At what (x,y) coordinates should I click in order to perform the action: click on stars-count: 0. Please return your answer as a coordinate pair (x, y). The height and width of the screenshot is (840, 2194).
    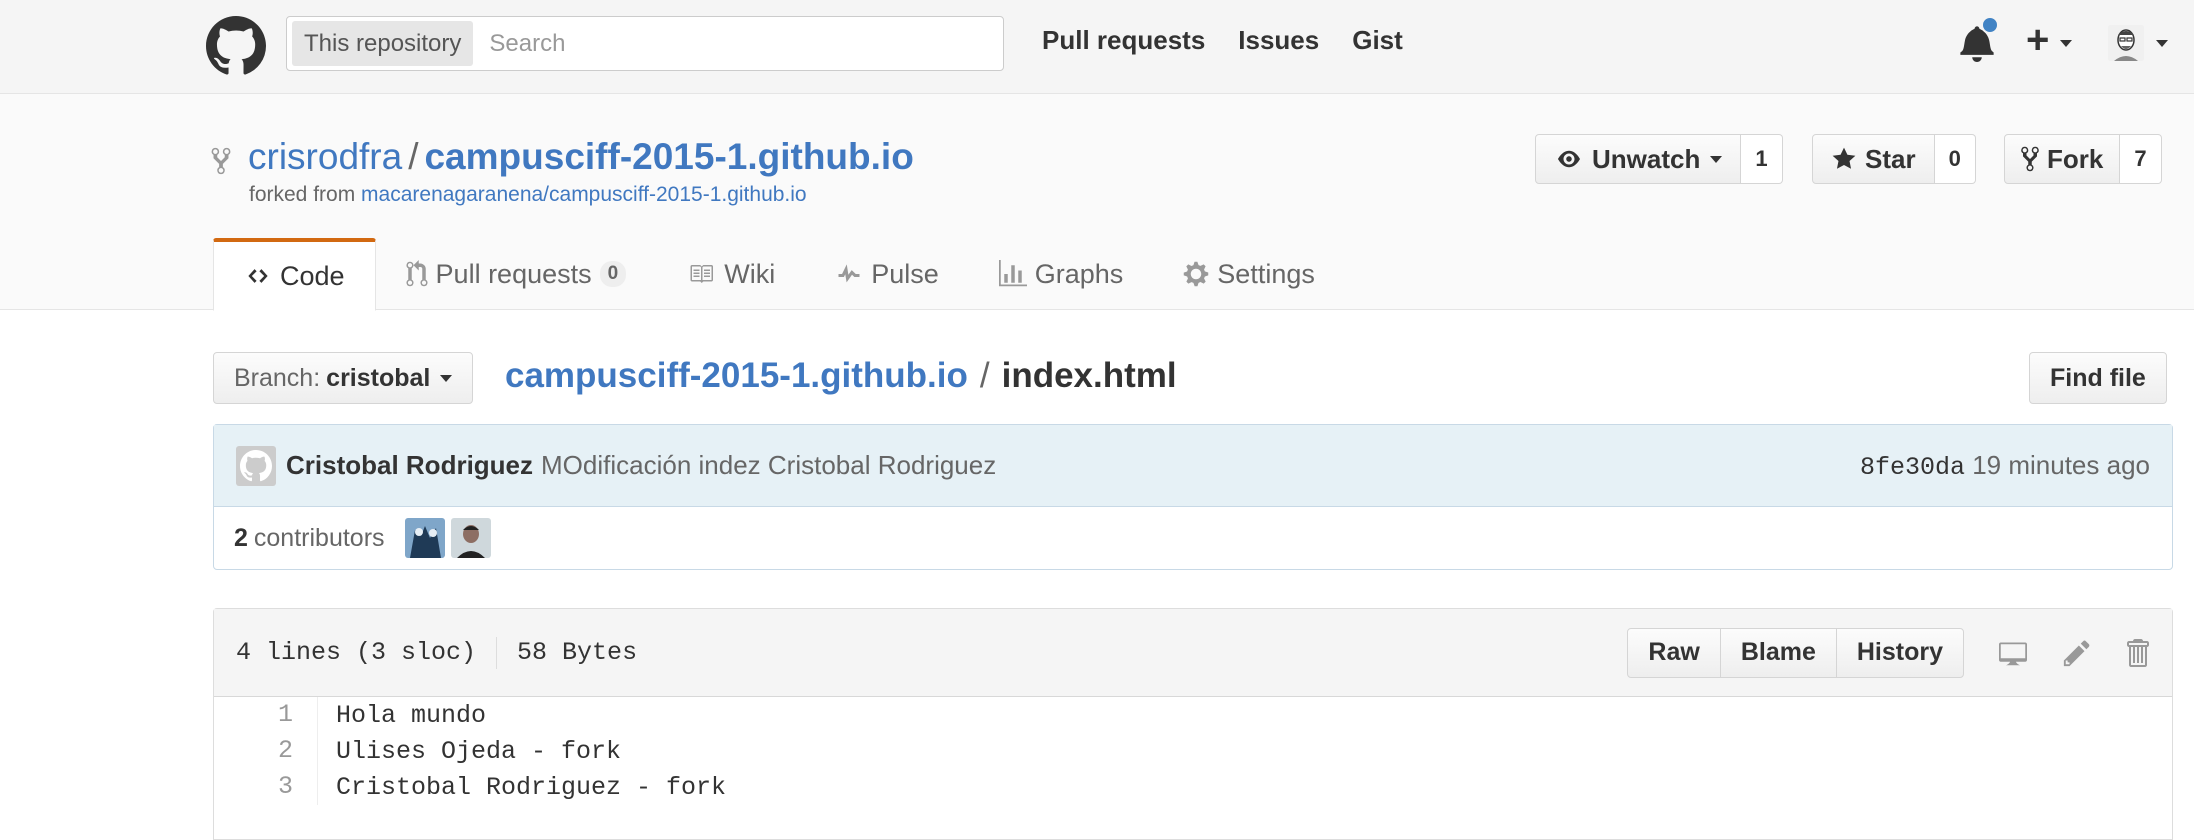
    Looking at the image, I should click on (1955, 159).